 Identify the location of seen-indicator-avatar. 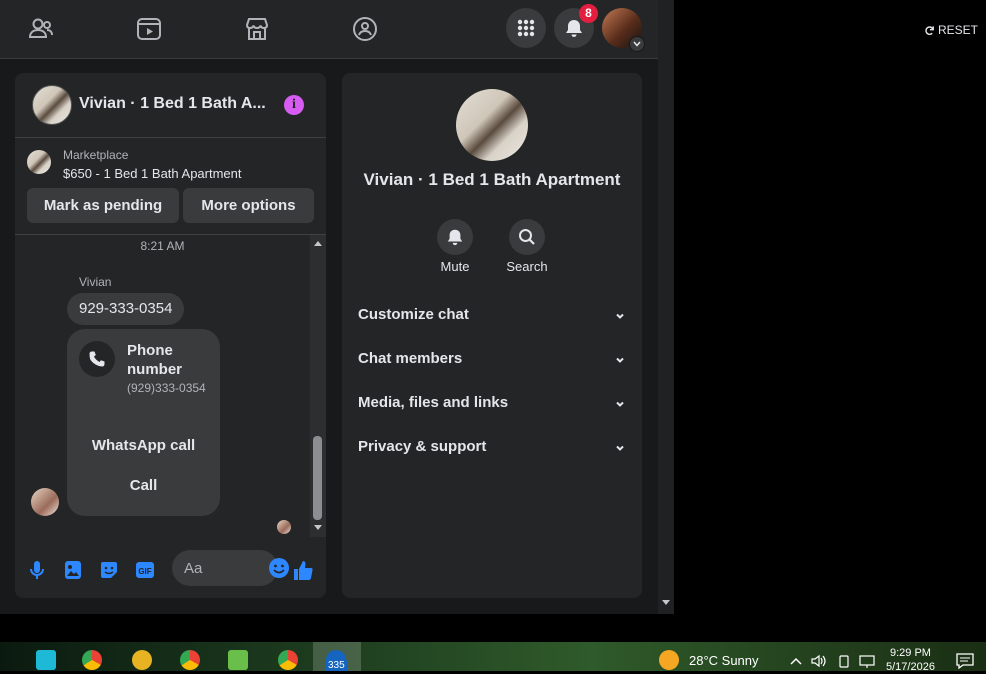
(284, 527).